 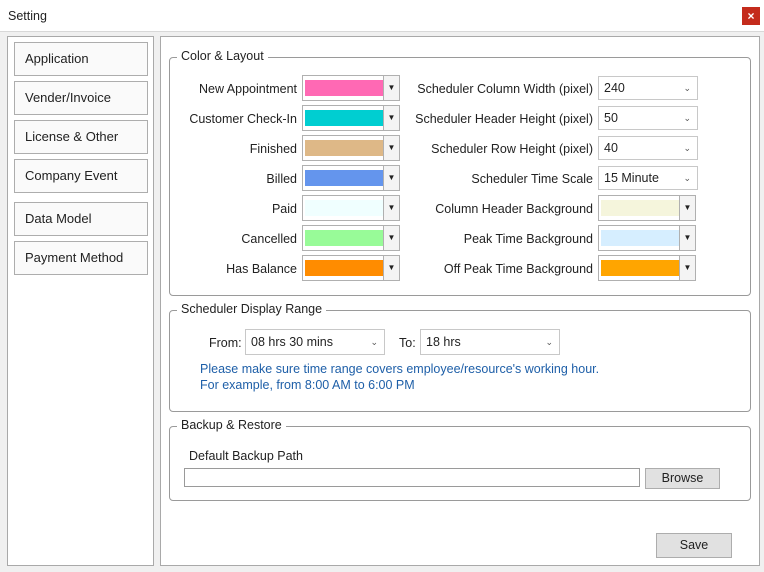 I want to click on finished-label: Finished, so click(x=273, y=149).